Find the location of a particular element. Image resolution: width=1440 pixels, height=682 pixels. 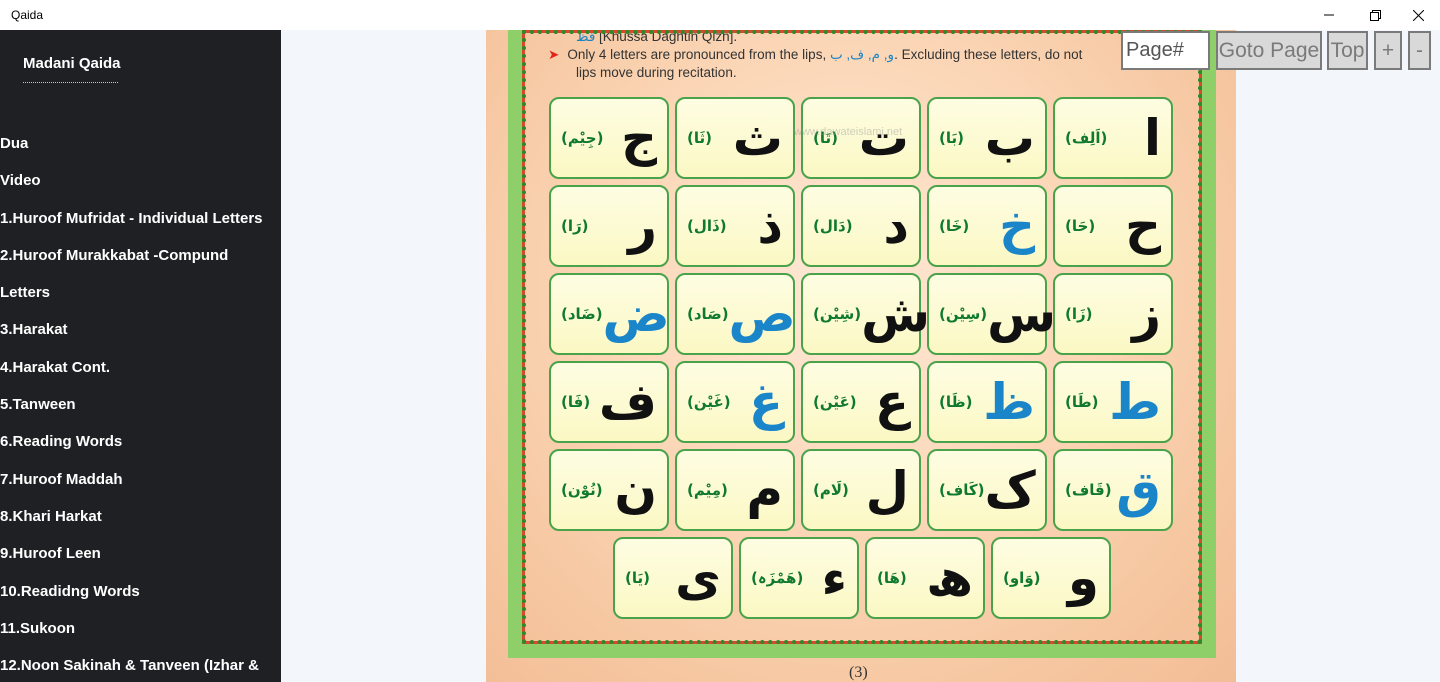

arabic-letter: ف is located at coordinates (627, 402).